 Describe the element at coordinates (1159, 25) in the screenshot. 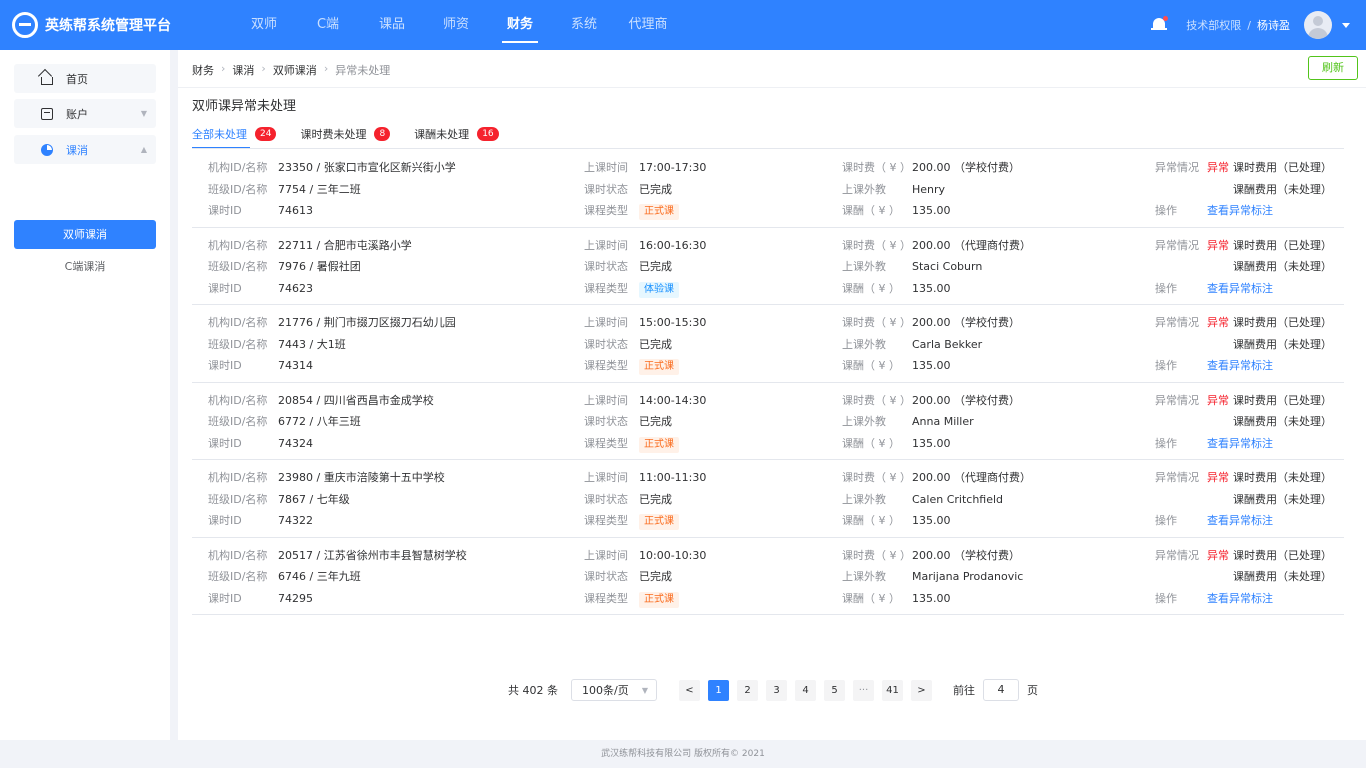

I see `bell-icon` at that location.